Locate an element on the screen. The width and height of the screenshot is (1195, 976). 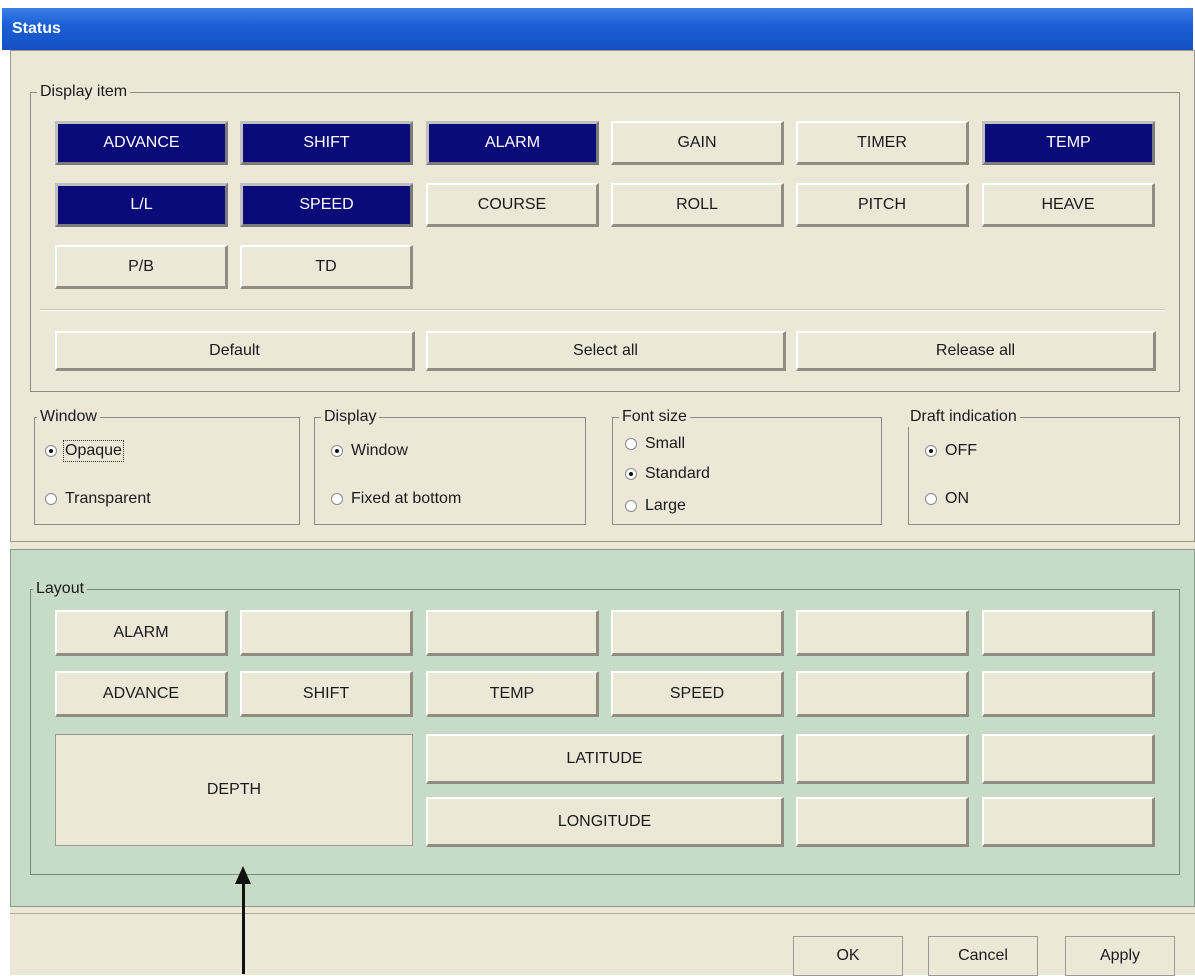
radio-fixed-at-bottom: Fixed at bottom is located at coordinates (396, 499).